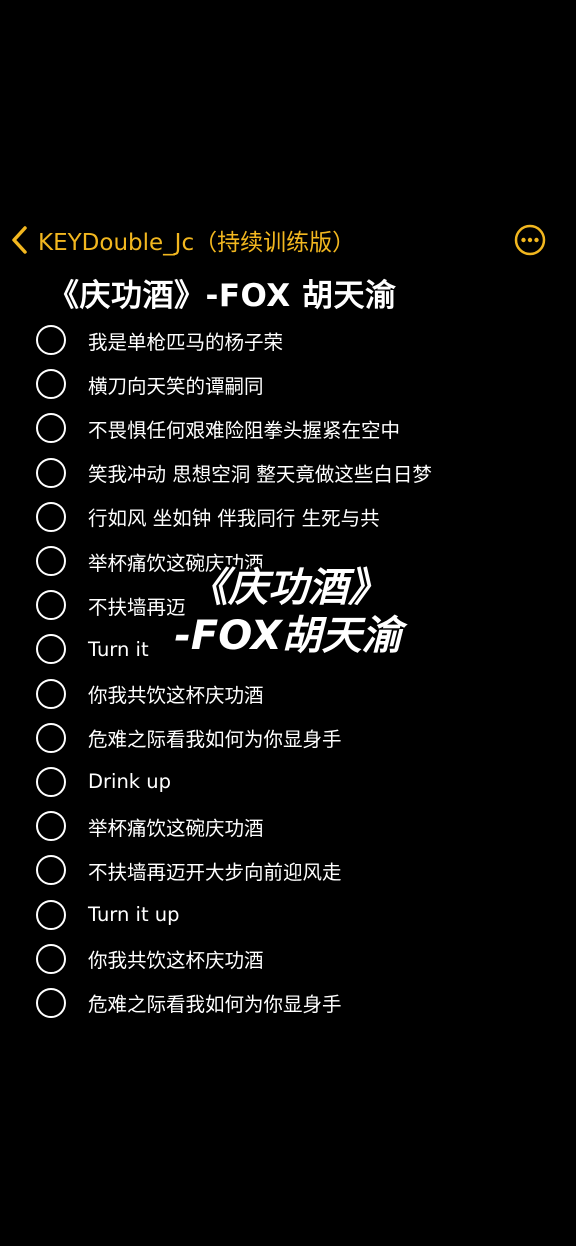 The width and height of the screenshot is (576, 1246). I want to click on chevron-left-icon, so click(20, 240).